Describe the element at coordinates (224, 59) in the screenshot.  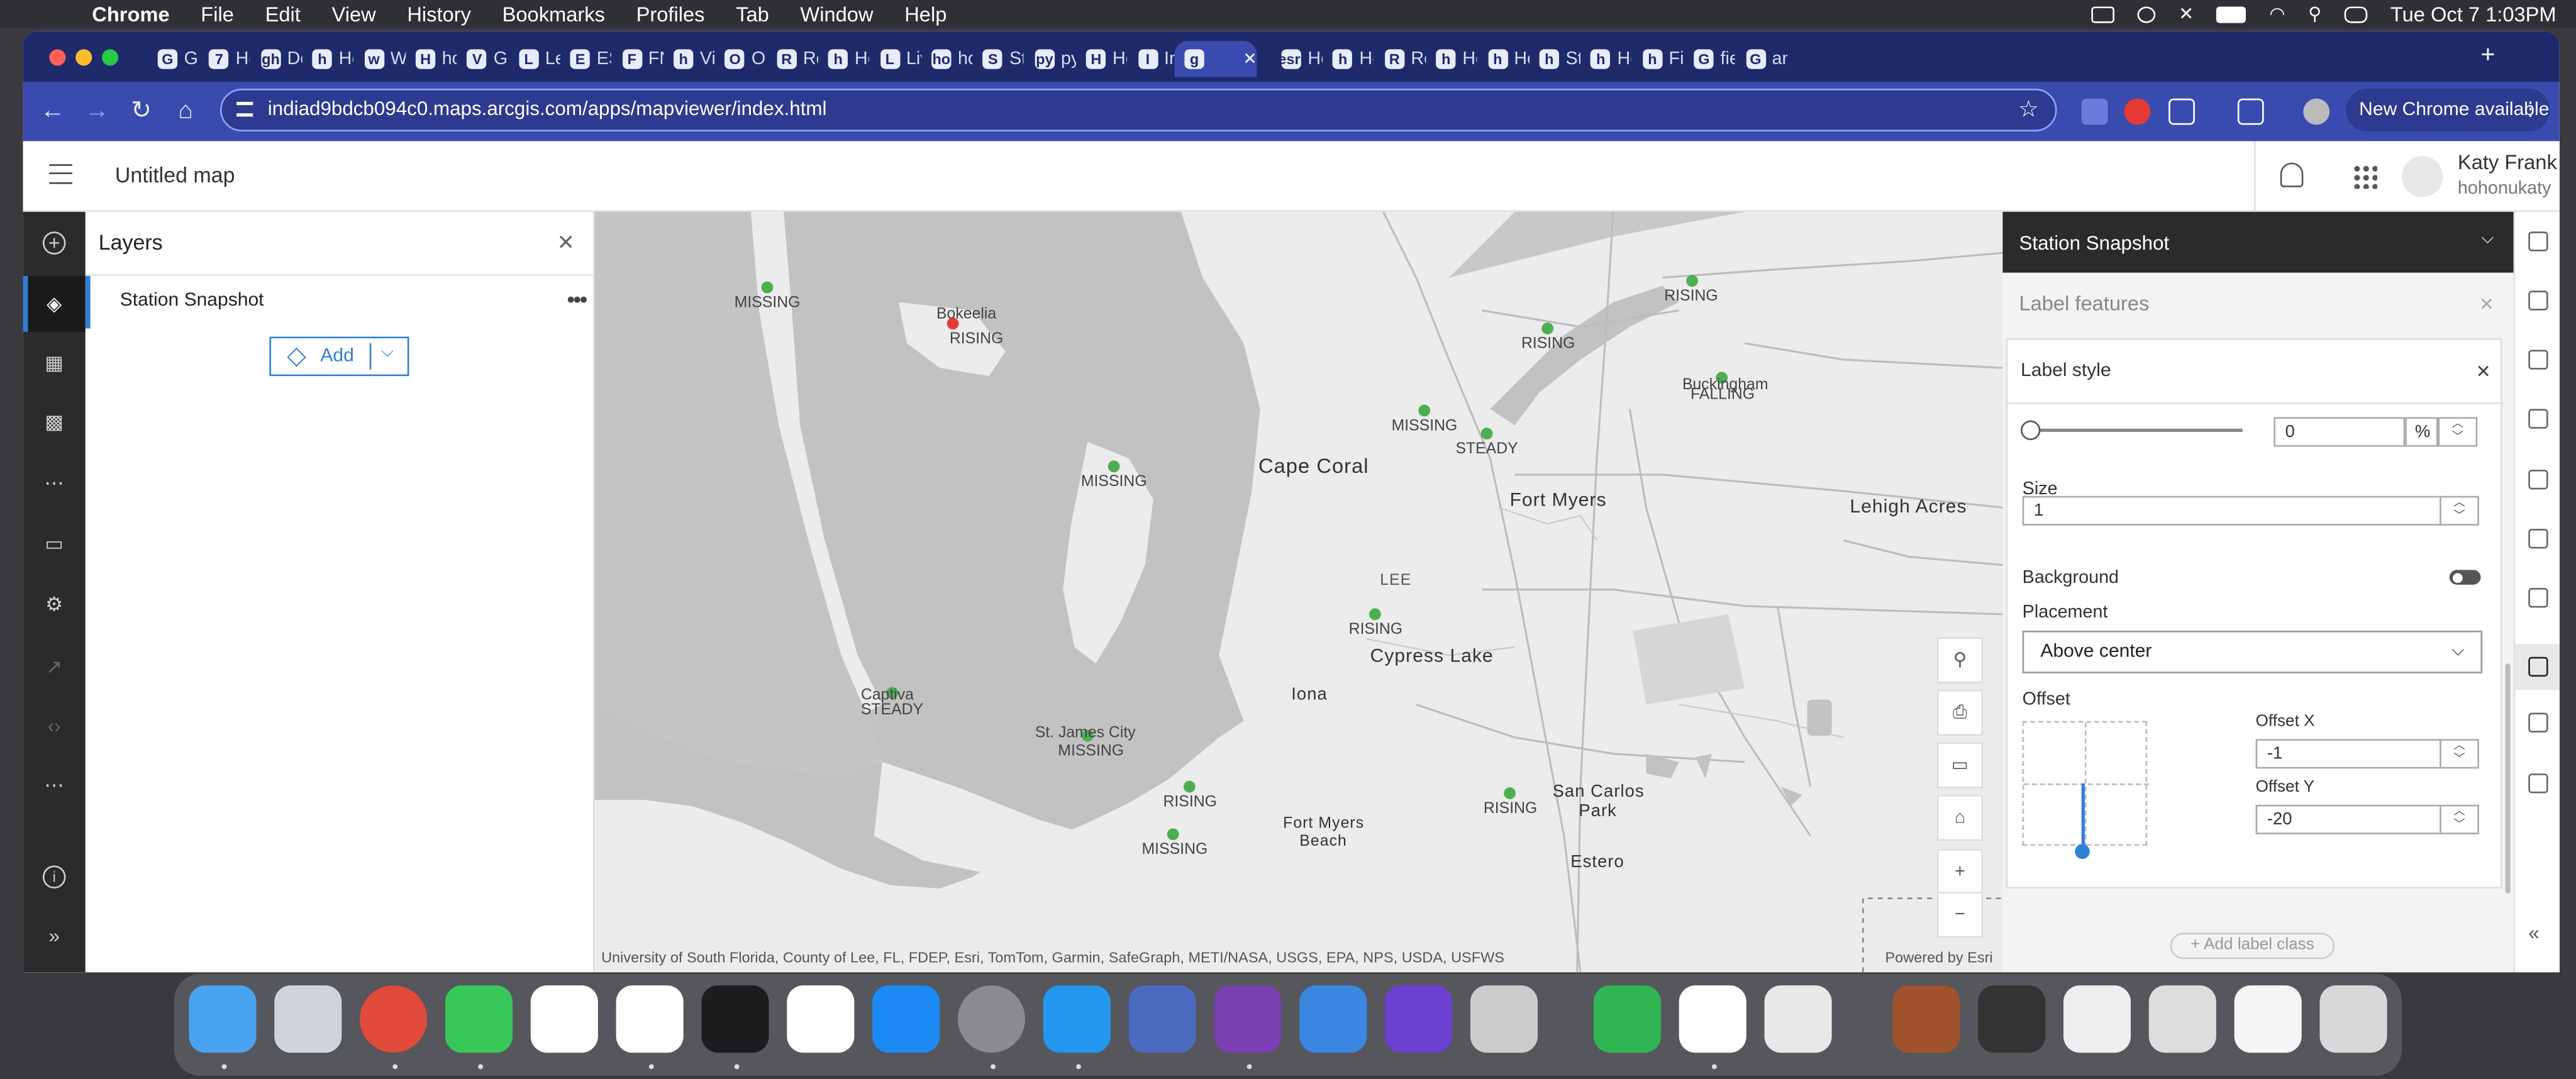
I see `browser-tab: 7Ho` at that location.